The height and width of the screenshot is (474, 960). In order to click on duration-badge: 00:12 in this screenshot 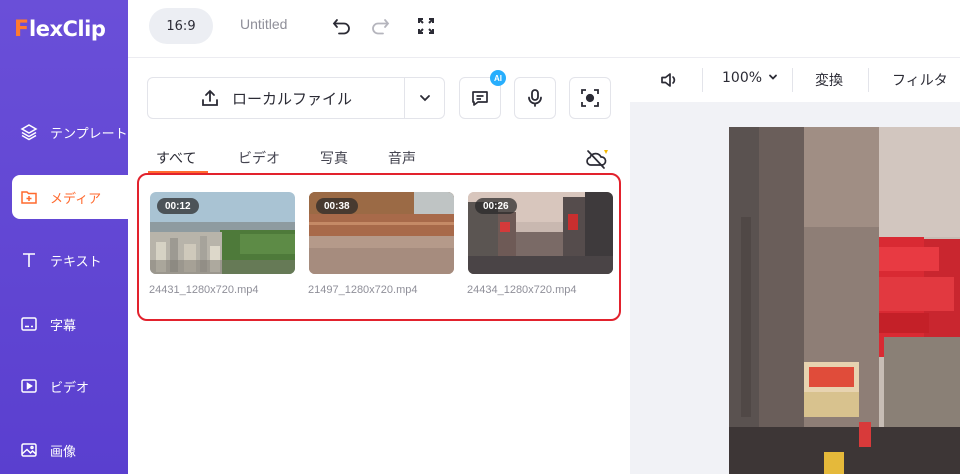, I will do `click(178, 206)`.